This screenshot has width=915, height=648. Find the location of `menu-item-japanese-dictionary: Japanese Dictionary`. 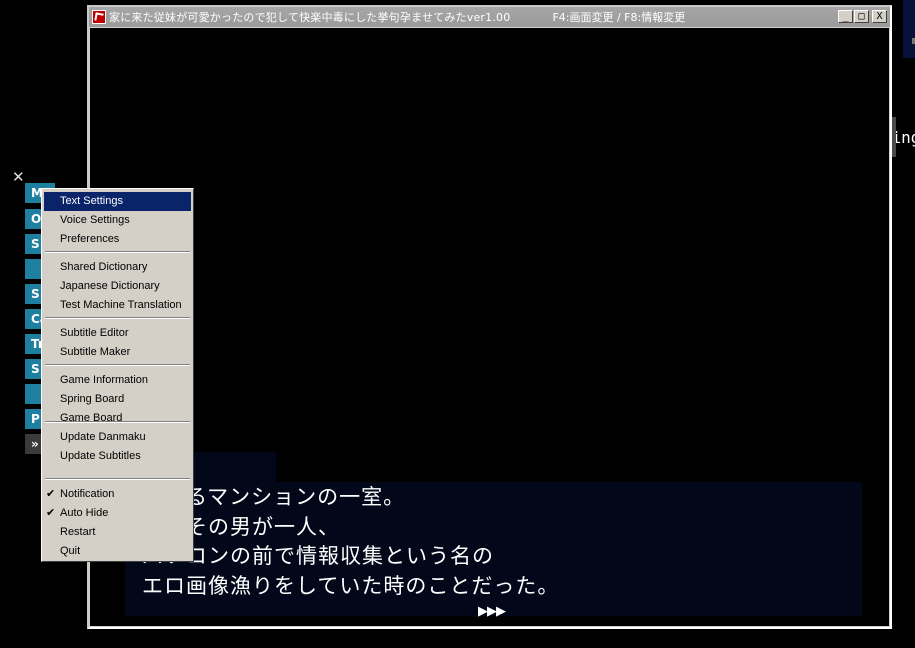

menu-item-japanese-dictionary: Japanese Dictionary is located at coordinates (117, 286).